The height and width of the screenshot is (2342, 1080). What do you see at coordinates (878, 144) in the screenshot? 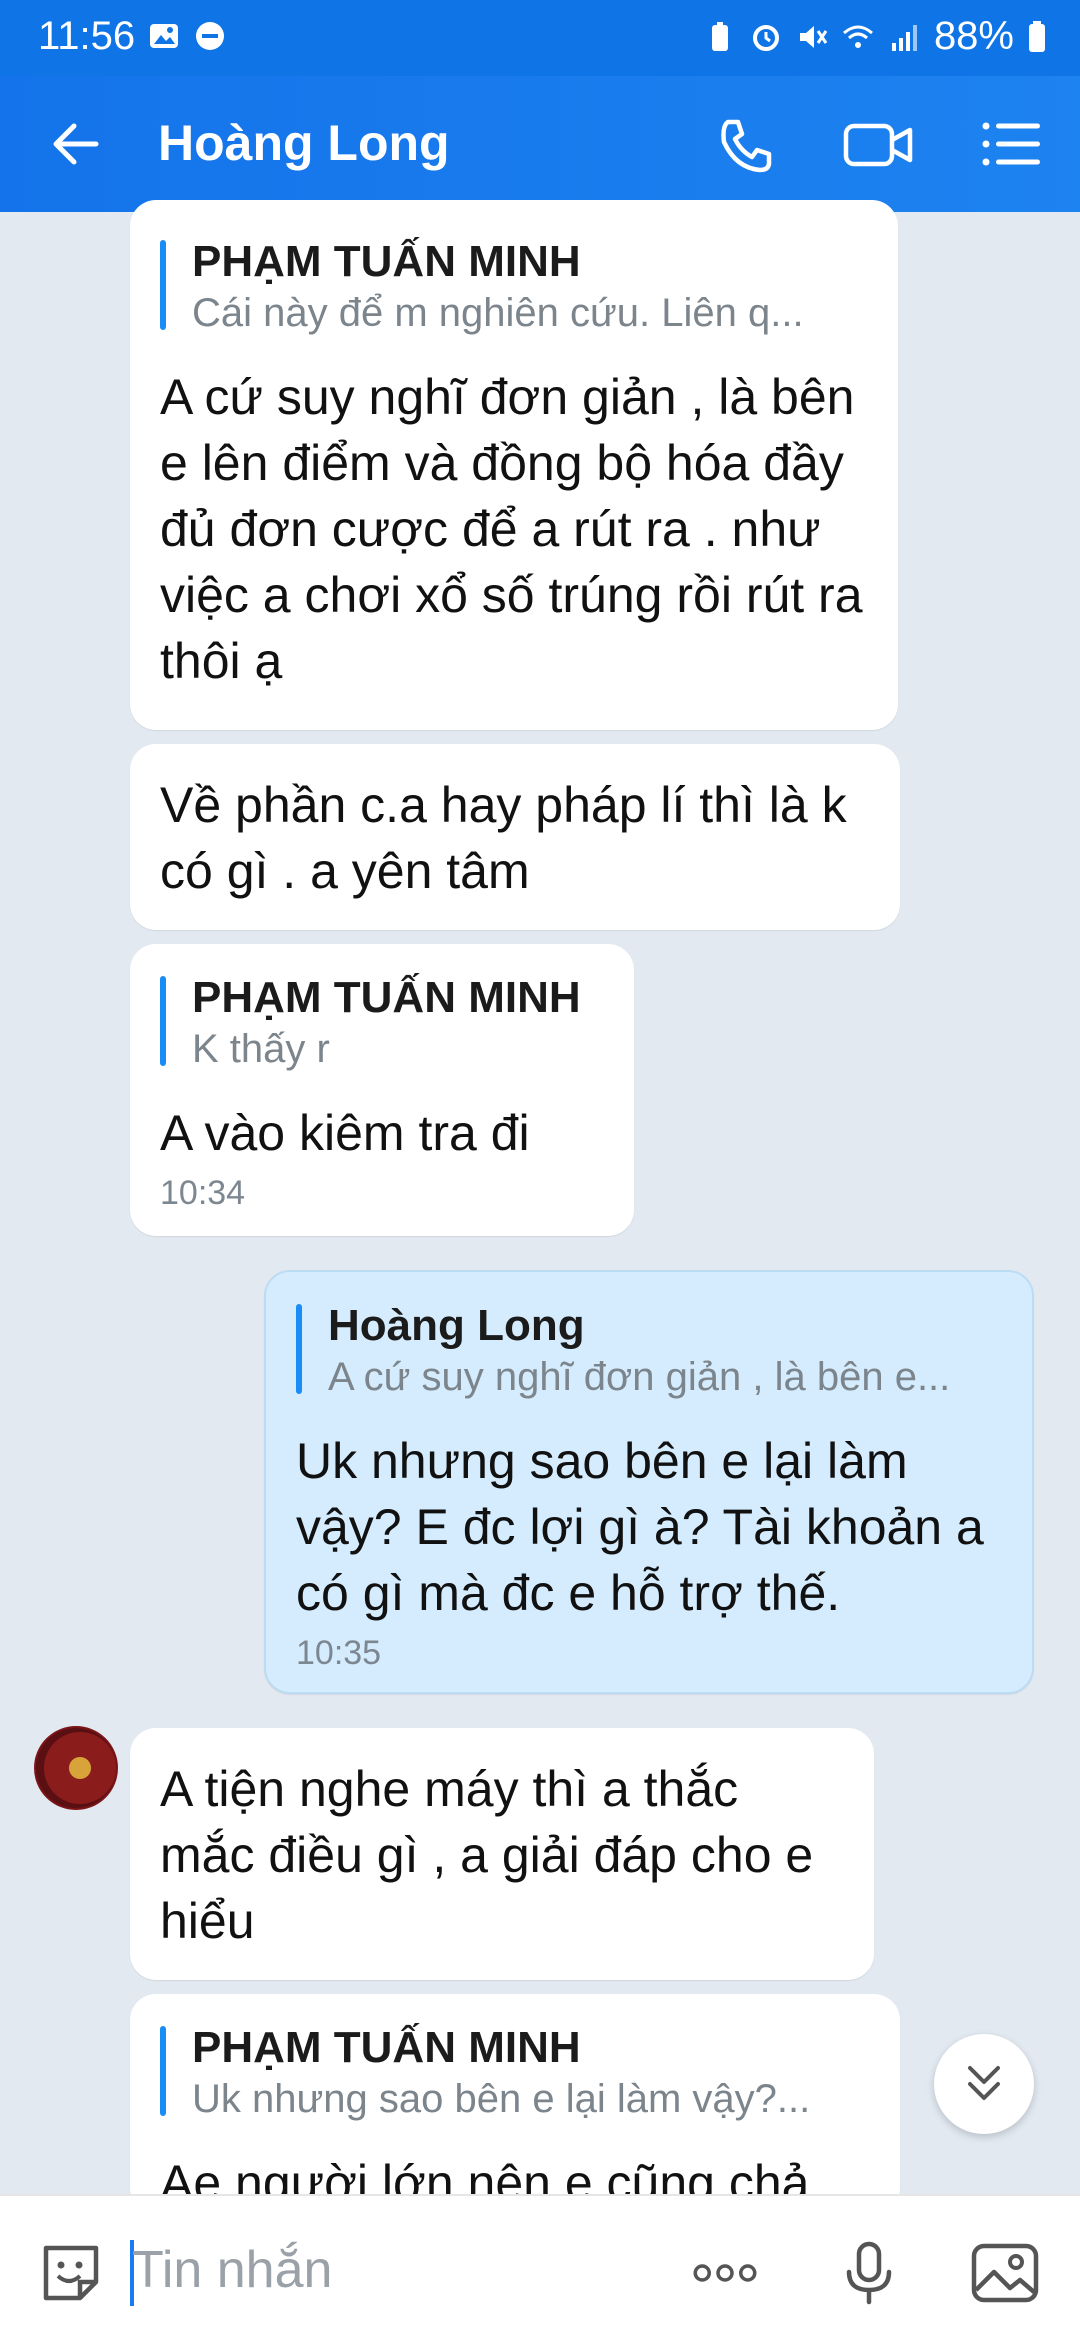
I see `video-call-icon` at bounding box center [878, 144].